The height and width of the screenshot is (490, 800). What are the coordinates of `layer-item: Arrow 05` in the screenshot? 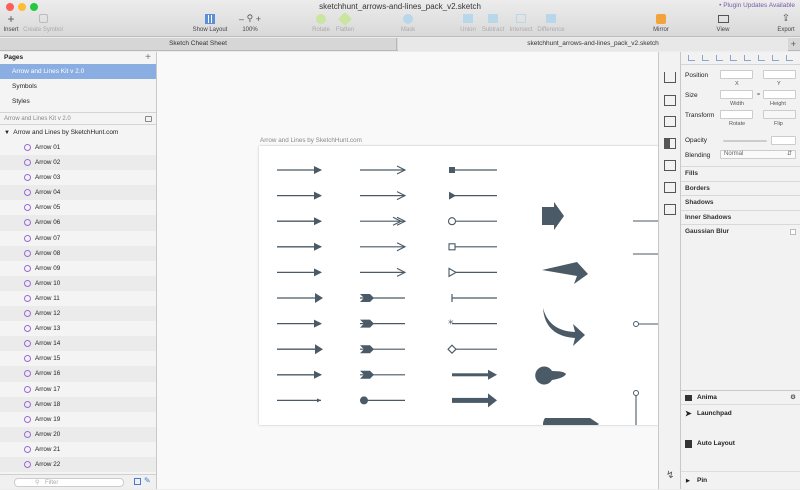 It's located at (78, 207).